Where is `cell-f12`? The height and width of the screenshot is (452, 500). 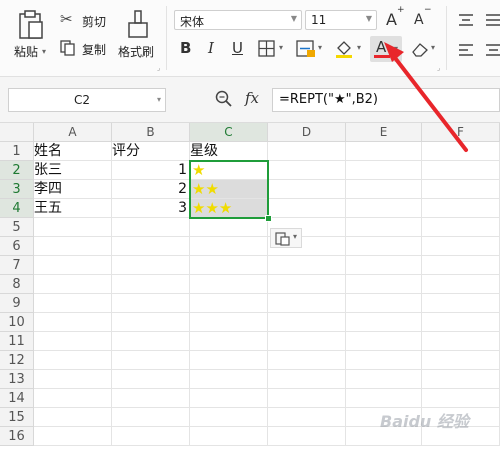
cell-f12 is located at coordinates (461, 360).